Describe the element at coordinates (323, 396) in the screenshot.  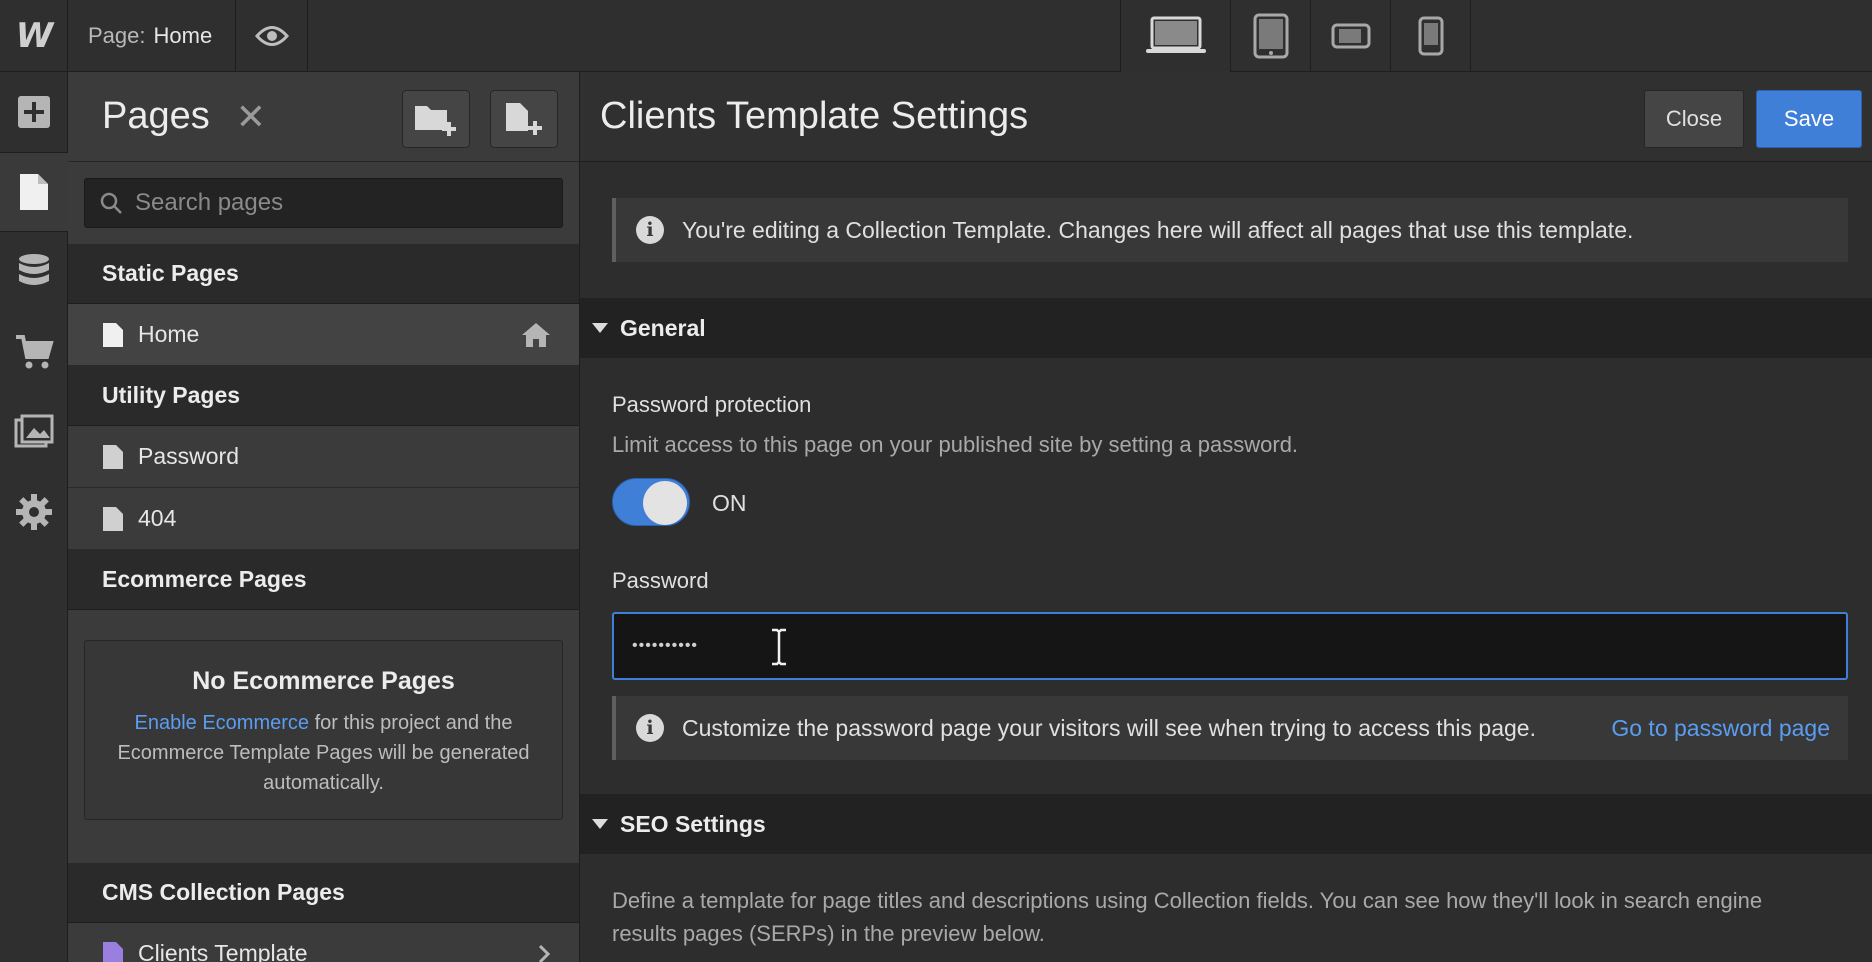
I see `utility-pages-heading: Utility Pages` at that location.